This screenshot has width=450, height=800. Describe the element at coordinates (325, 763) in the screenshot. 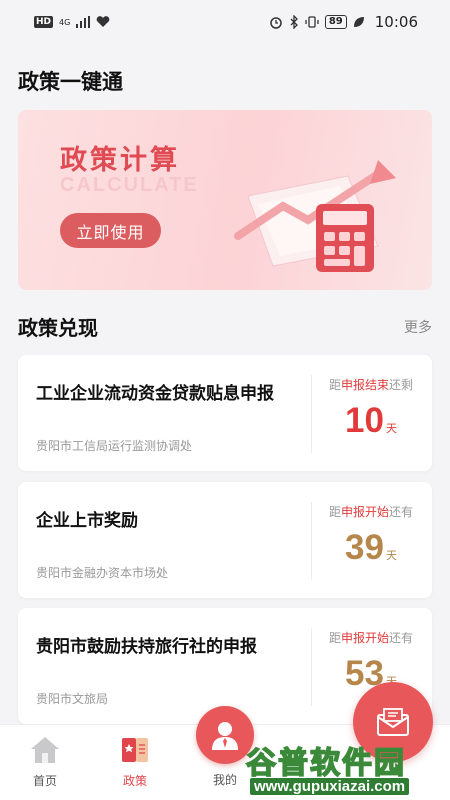

I see `watermark-text: 谷普软件园` at that location.